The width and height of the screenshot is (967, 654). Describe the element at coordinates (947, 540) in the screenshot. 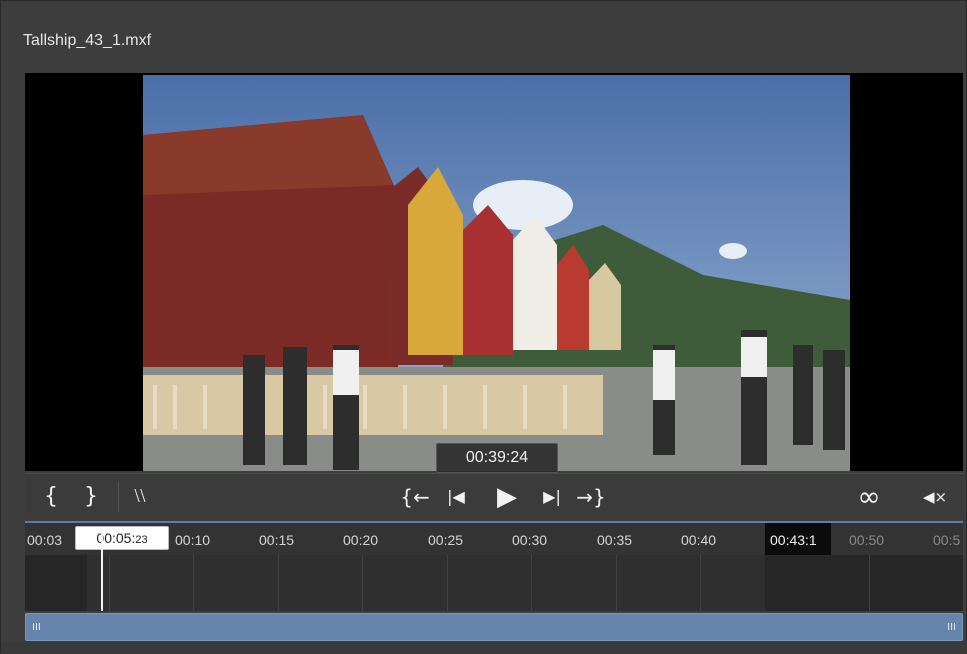

I see `ruler-tick: 00:5` at that location.